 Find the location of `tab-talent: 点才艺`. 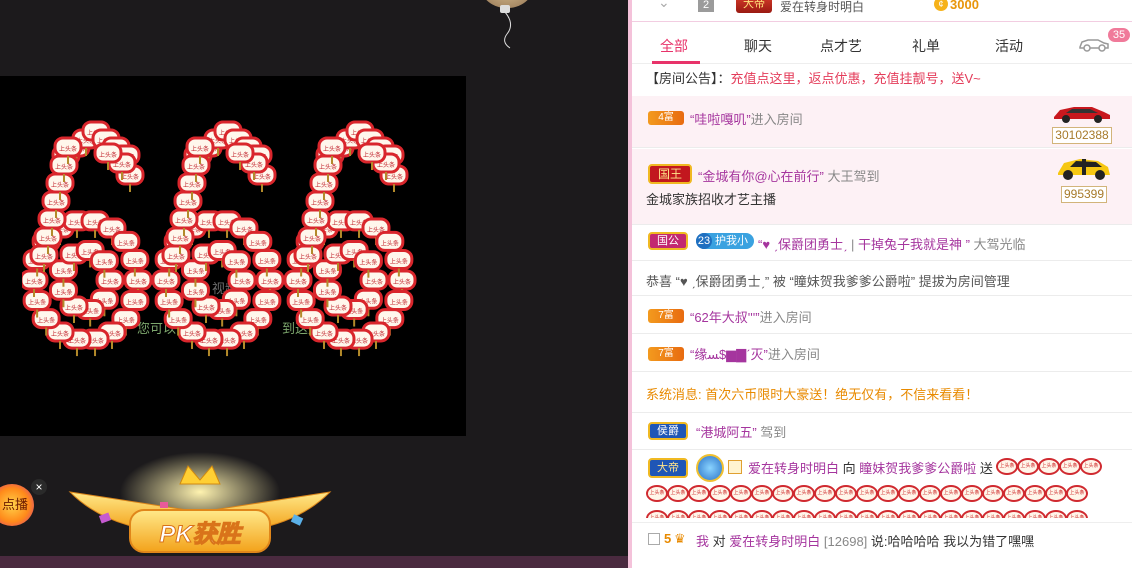

tab-talent: 点才艺 is located at coordinates (841, 46).